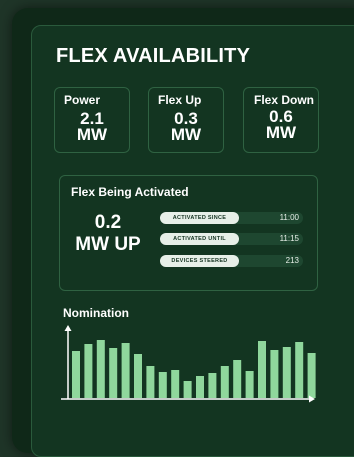 The width and height of the screenshot is (354, 457). I want to click on y-axis-arrow, so click(68, 328).